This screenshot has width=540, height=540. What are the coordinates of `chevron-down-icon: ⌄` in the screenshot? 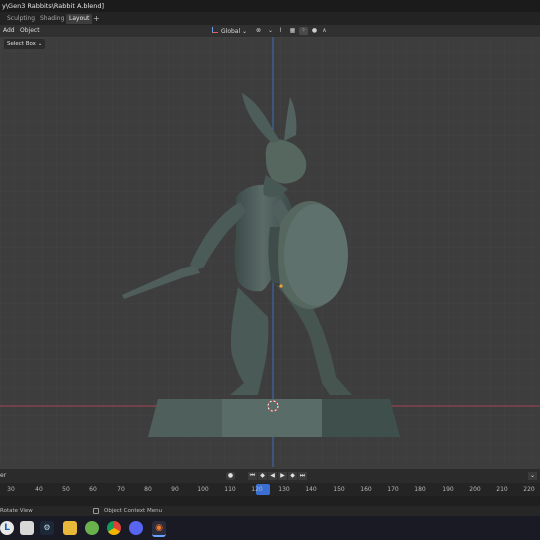 It's located at (270, 31).